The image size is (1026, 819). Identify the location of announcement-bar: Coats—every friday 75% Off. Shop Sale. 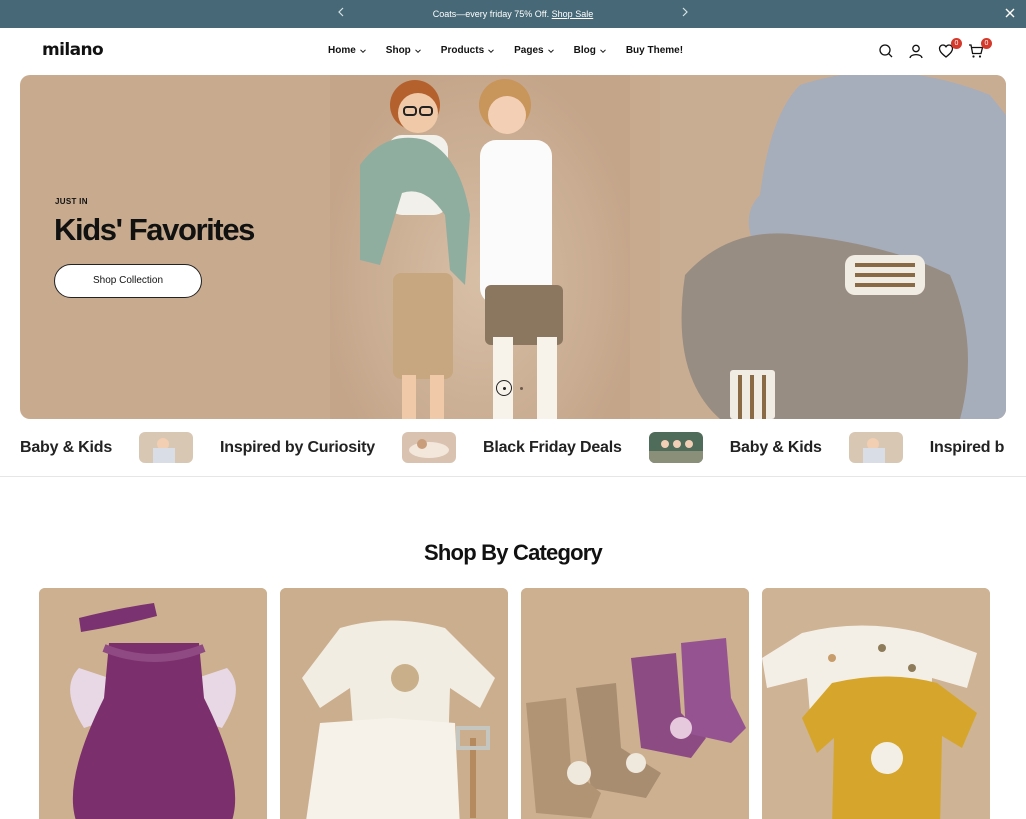
(513, 14).